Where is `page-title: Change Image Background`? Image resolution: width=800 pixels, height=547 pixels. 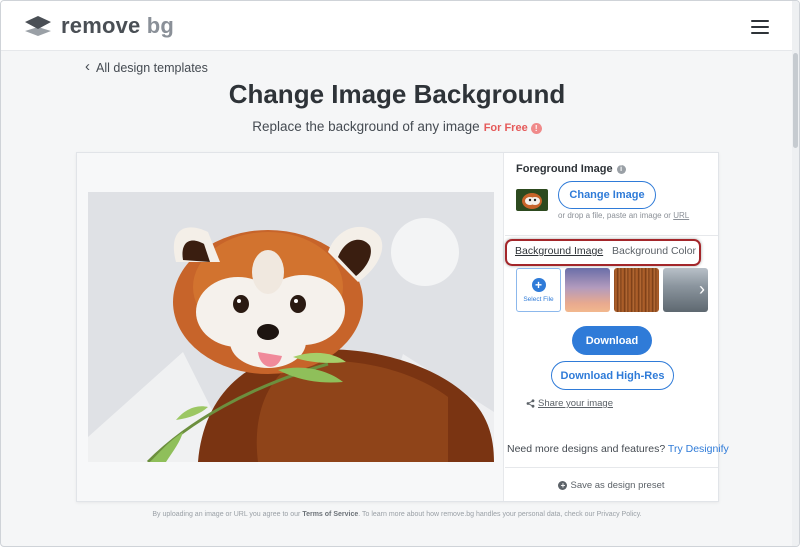
page-title: Change Image Background is located at coordinates (397, 94).